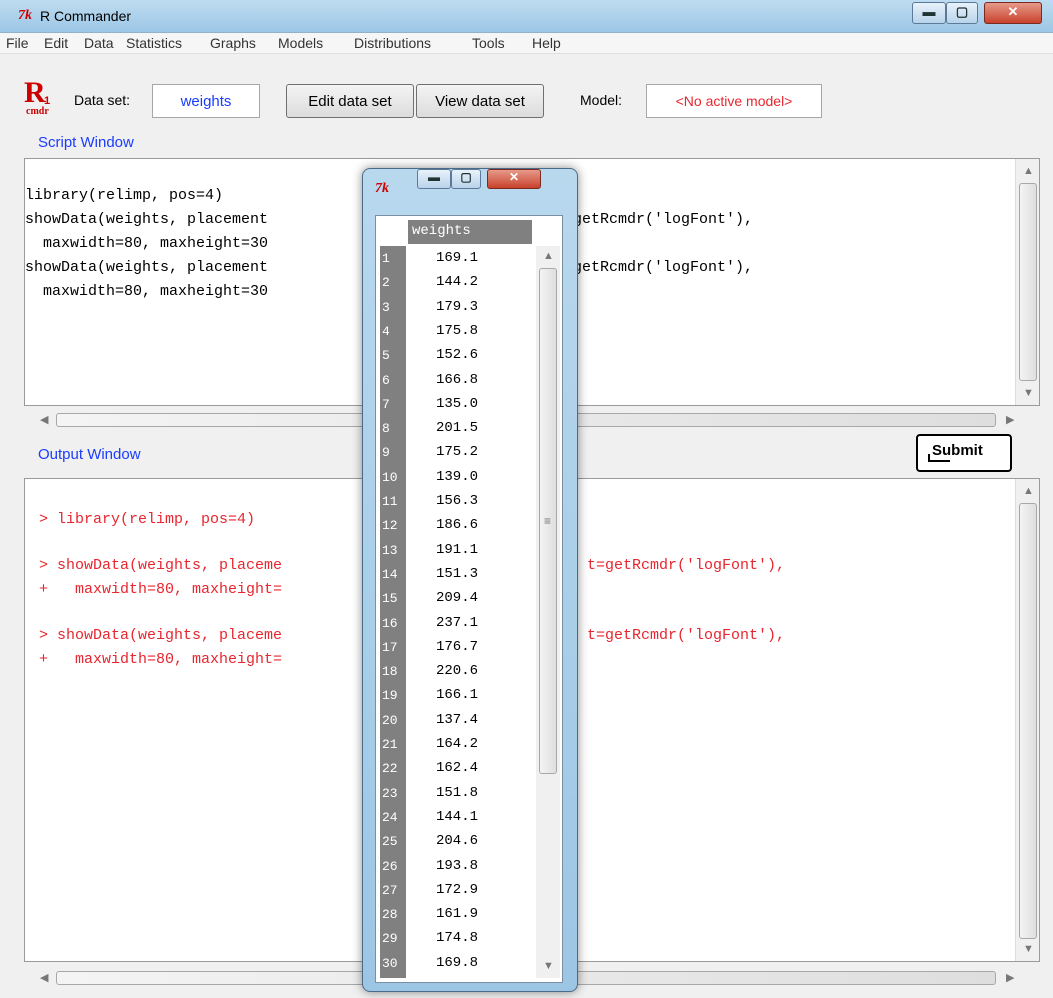 The width and height of the screenshot is (1053, 998). I want to click on output-scroll-thumb, so click(1028, 721).